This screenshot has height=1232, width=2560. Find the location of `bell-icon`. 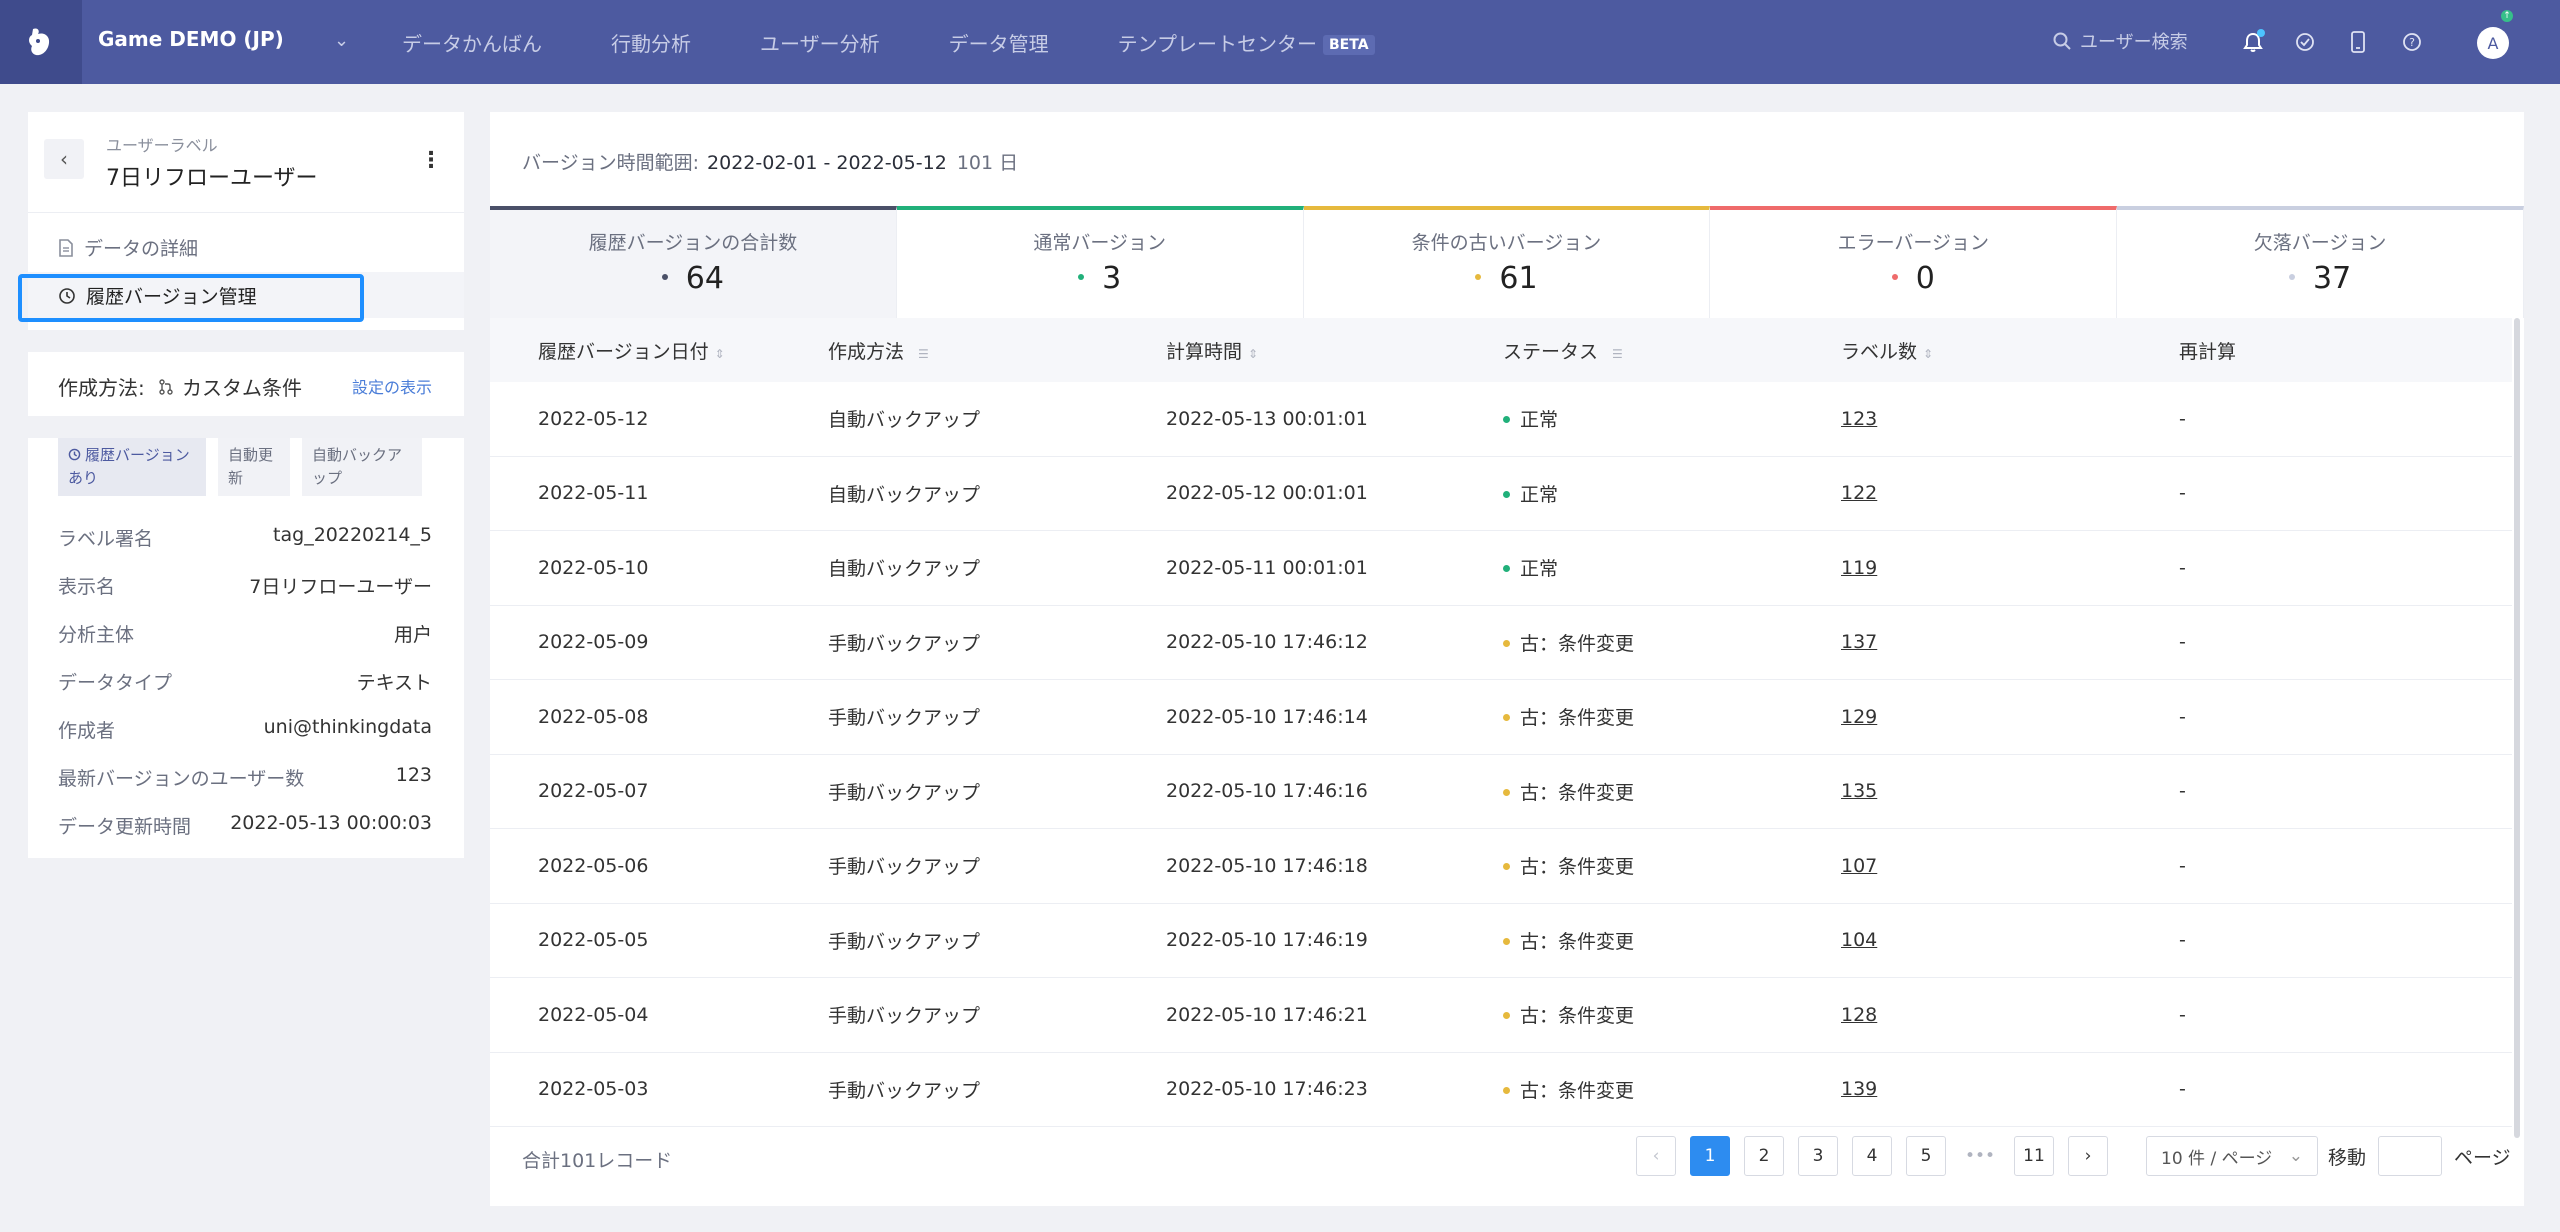

bell-icon is located at coordinates (2253, 42).